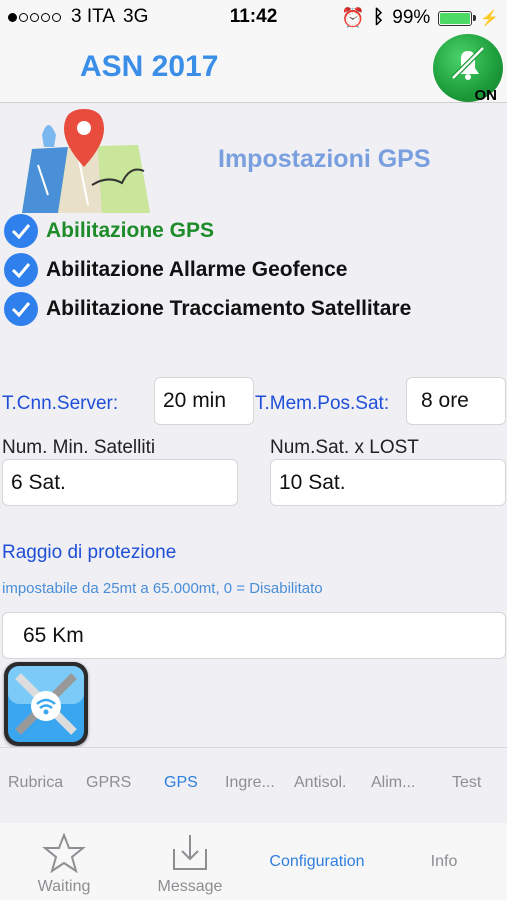  I want to click on enable-gps-label: Abilitazione GPS, so click(130, 230).